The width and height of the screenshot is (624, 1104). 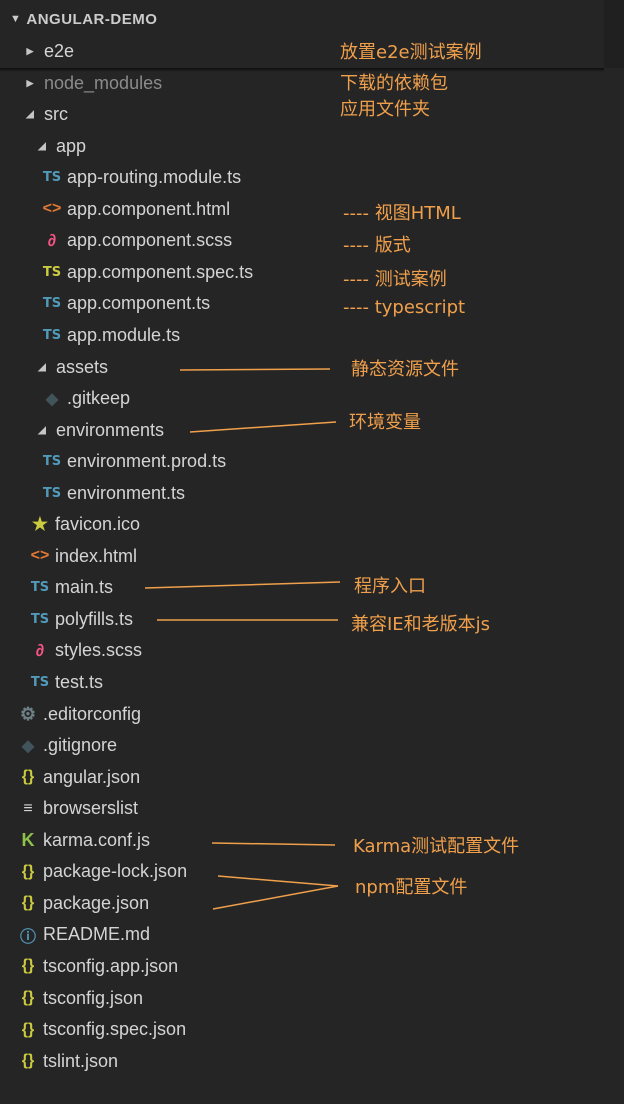 I want to click on folder-src: ◢ src, so click(x=45, y=114).